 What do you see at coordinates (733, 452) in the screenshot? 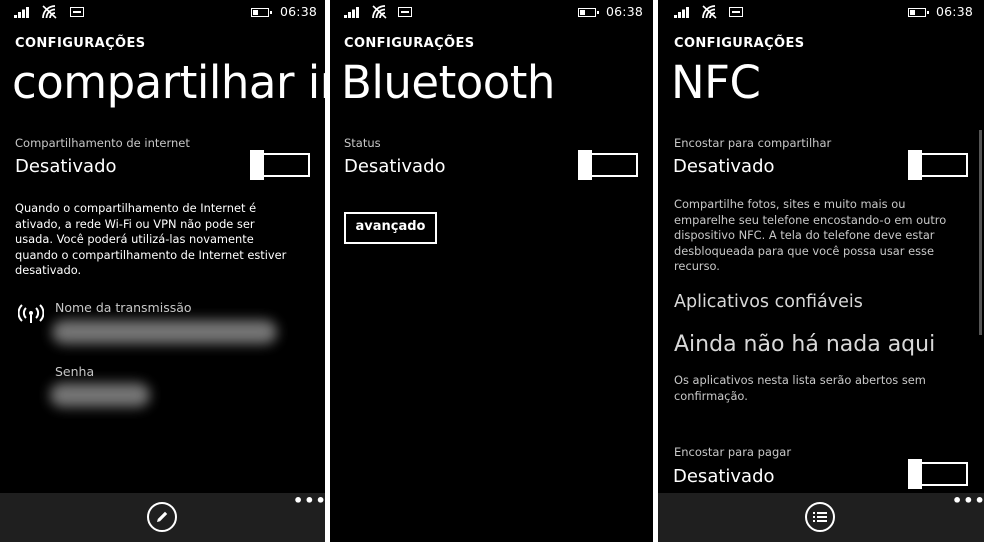
I see `tap-to-pay-label: Encostar para pagar` at bounding box center [733, 452].